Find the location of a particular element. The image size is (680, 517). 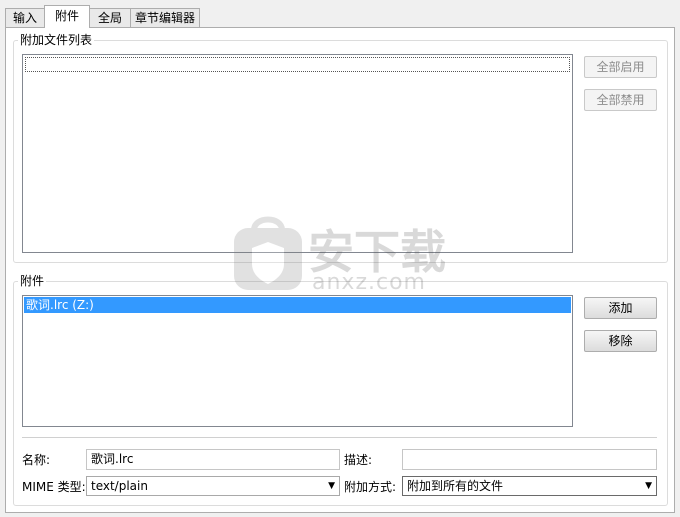

attach-file-list-title: 附加文件列表 is located at coordinates (56, 40).